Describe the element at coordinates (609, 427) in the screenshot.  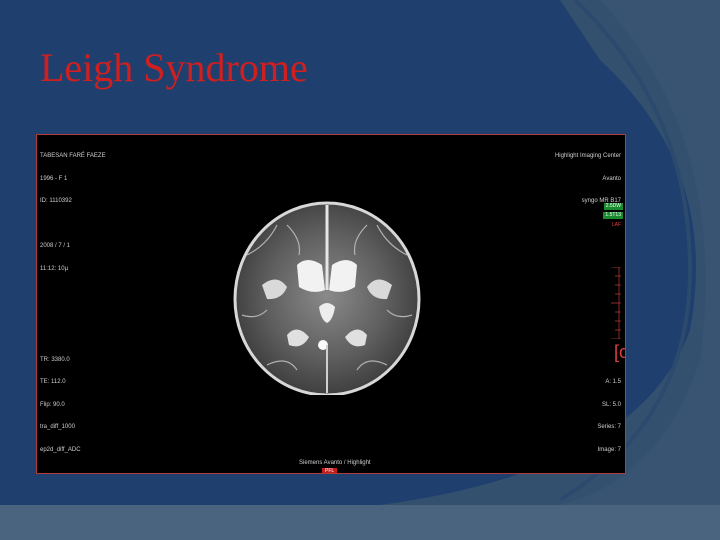
I see `overlay-line: Series: 7` at that location.